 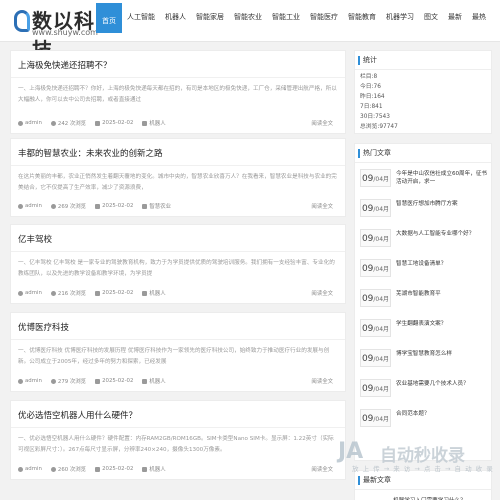 What do you see at coordinates (141, 21) in the screenshot?
I see `nav-item-ai: 人工智能` at bounding box center [141, 21].